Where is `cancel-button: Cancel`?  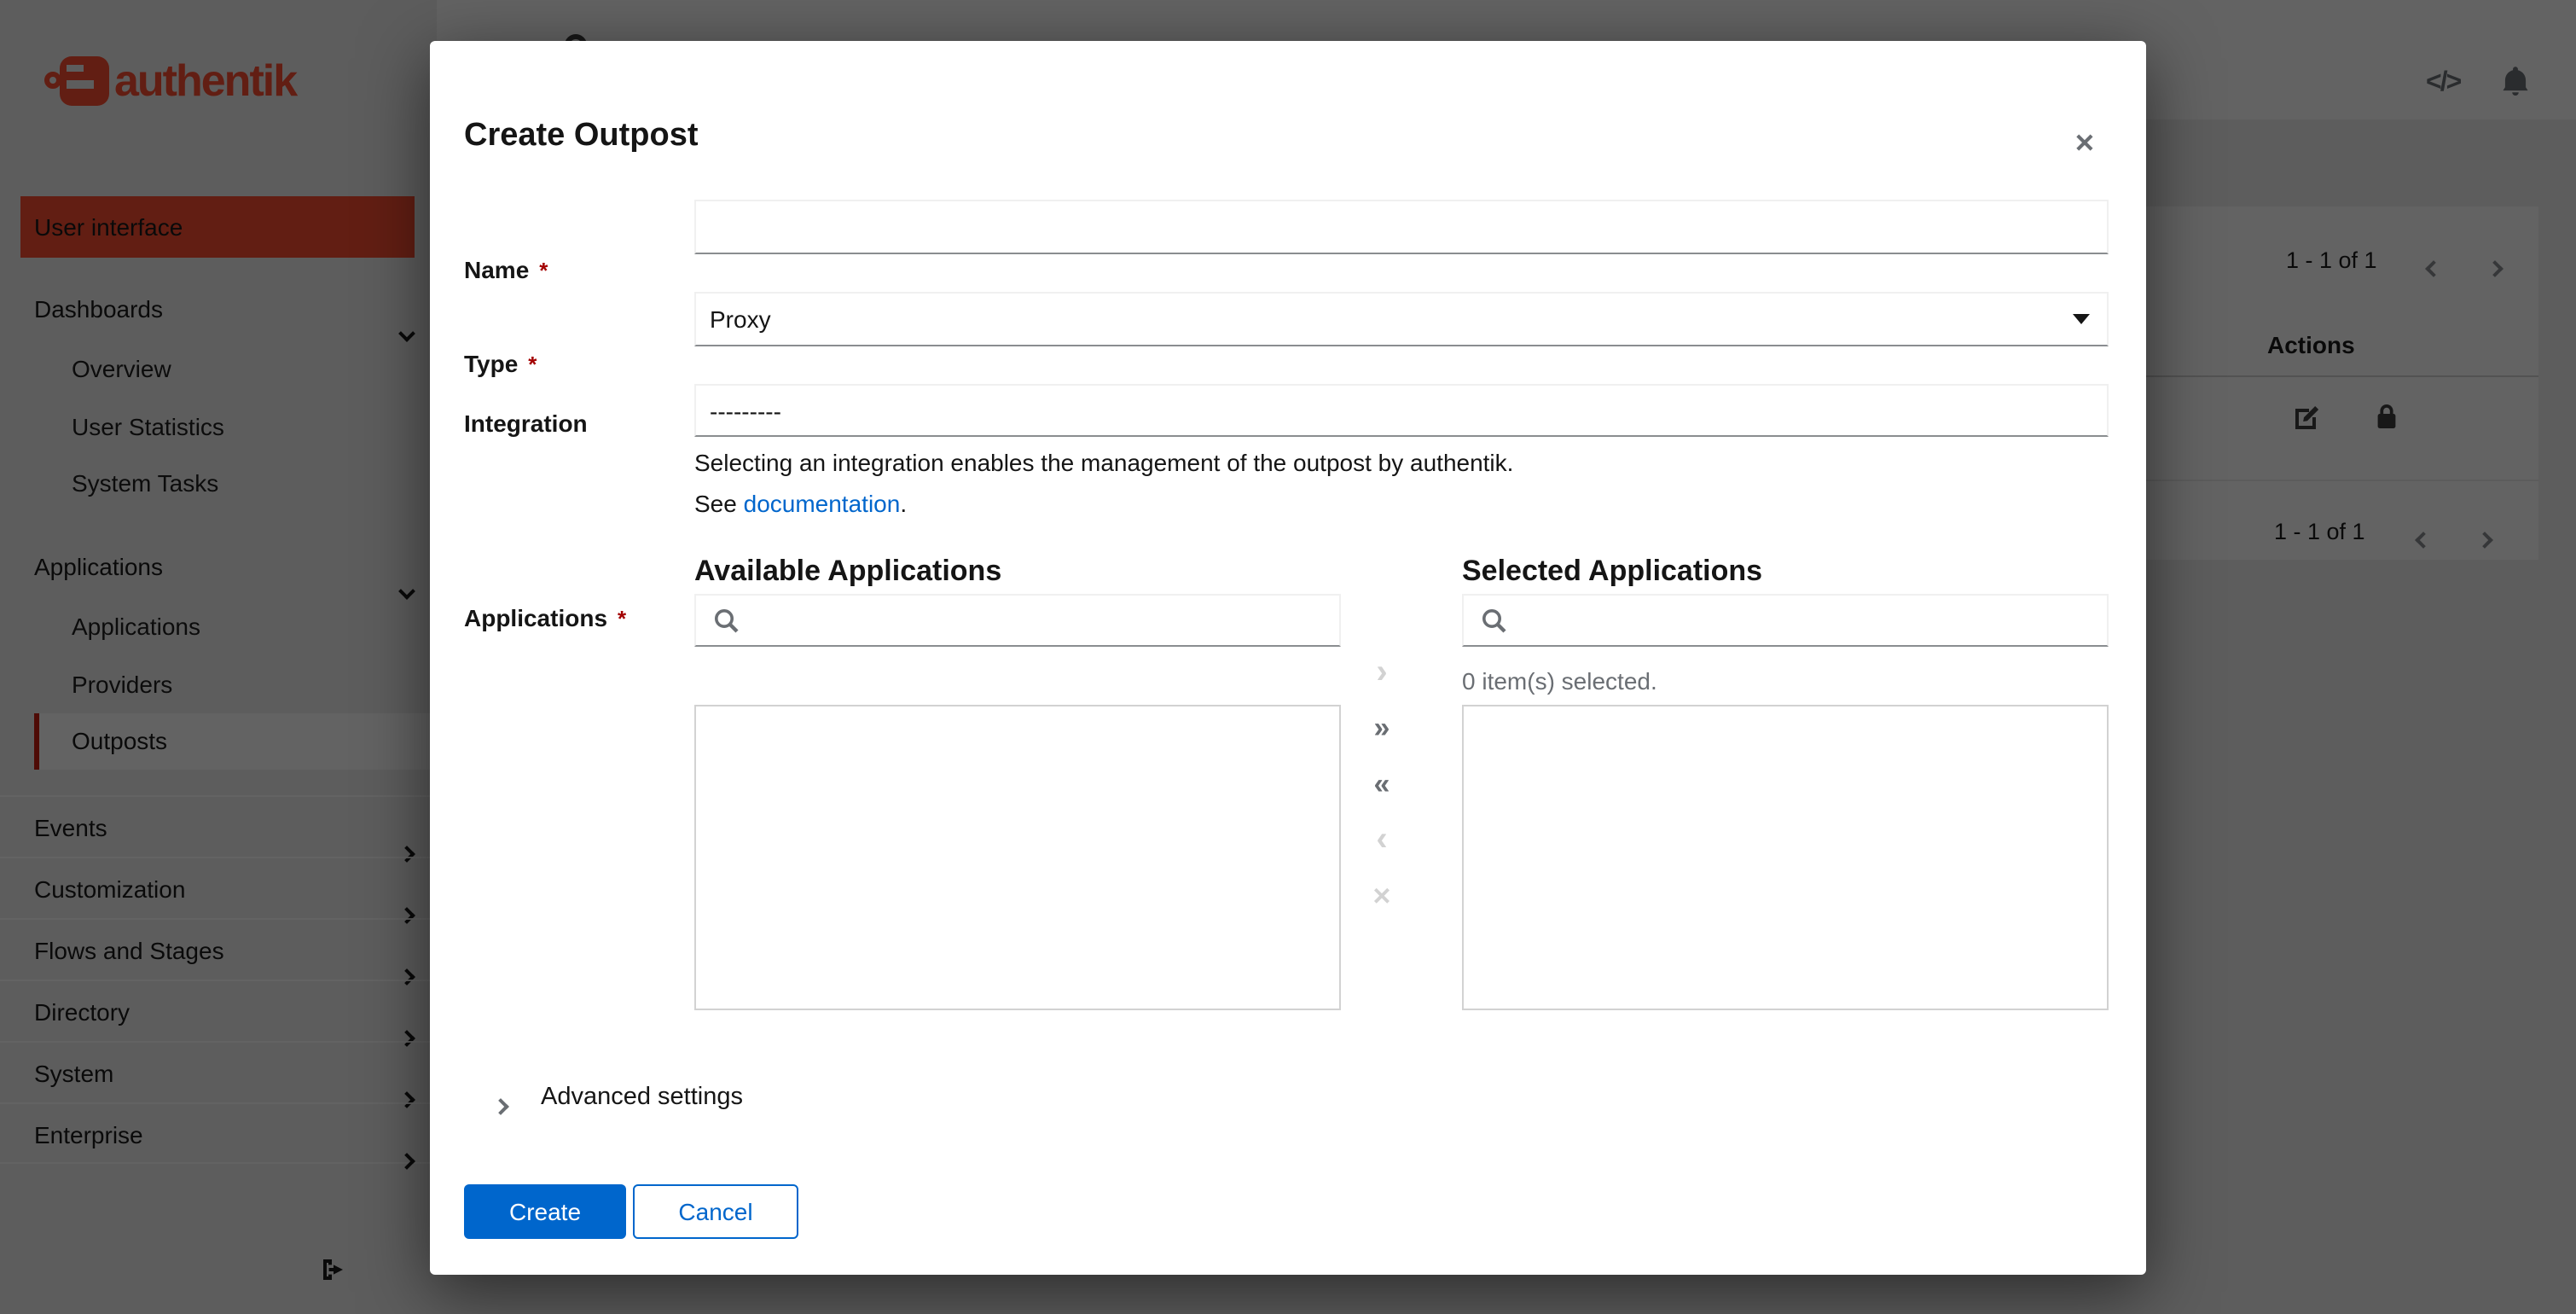 cancel-button: Cancel is located at coordinates (715, 1211).